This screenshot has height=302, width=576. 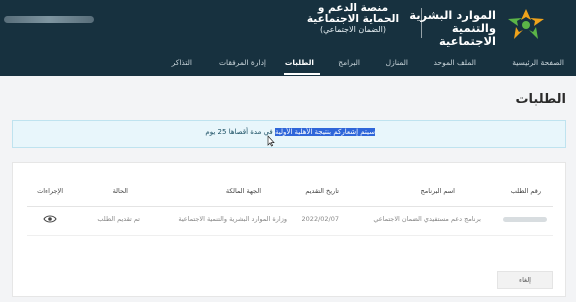 What do you see at coordinates (49, 19) in the screenshot?
I see `user-name-blurred` at bounding box center [49, 19].